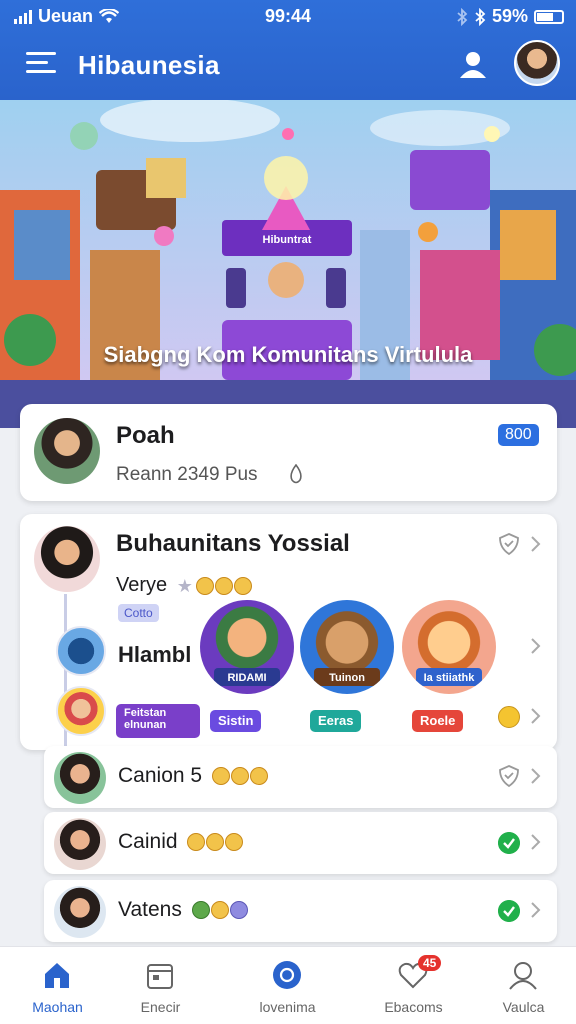 The width and height of the screenshot is (576, 1024). I want to click on profile-icon, so click(523, 976).